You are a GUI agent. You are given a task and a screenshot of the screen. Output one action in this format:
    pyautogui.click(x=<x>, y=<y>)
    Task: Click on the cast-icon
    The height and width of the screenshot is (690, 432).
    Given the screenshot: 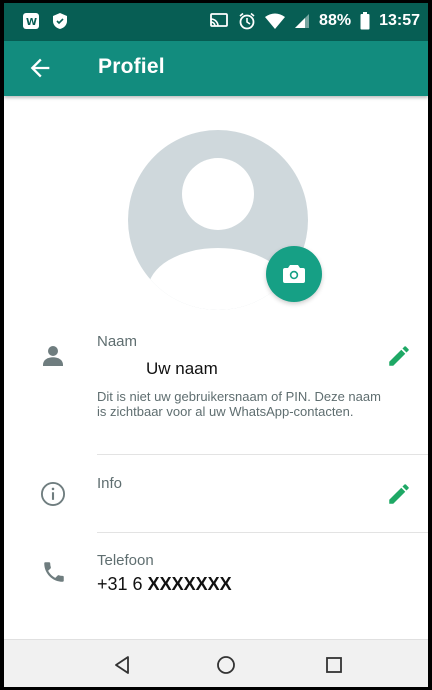 What is the action you would take?
    pyautogui.click(x=219, y=20)
    